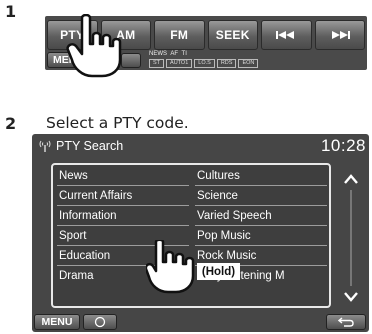  I want to click on clock: 10:28, so click(343, 145).